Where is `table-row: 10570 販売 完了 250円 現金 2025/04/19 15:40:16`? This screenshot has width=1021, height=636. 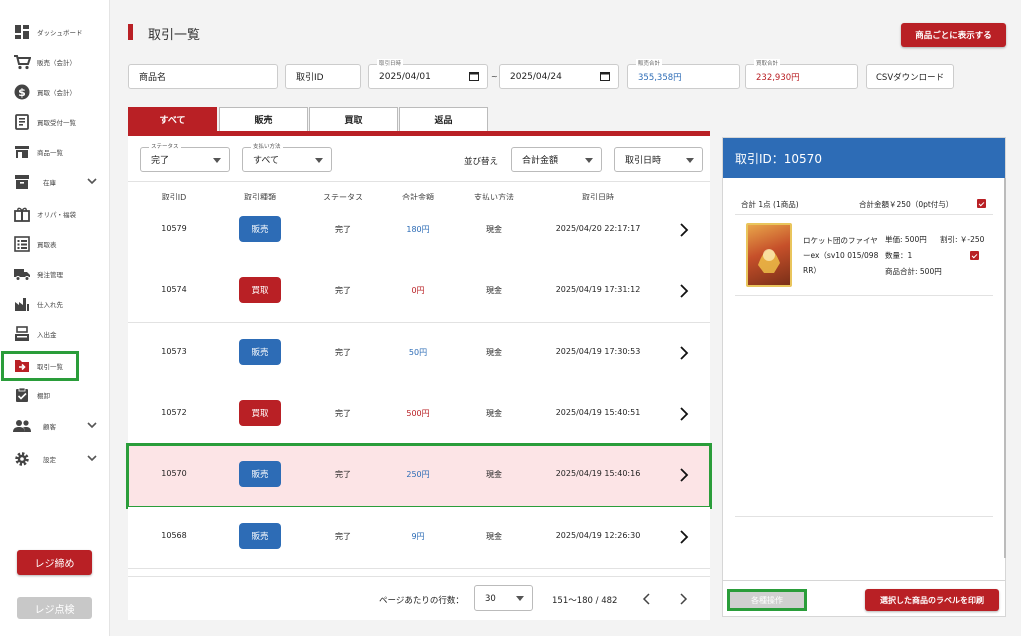
table-row: 10570 販売 完了 250円 現金 2025/04/19 15:40:16 is located at coordinates (419, 476).